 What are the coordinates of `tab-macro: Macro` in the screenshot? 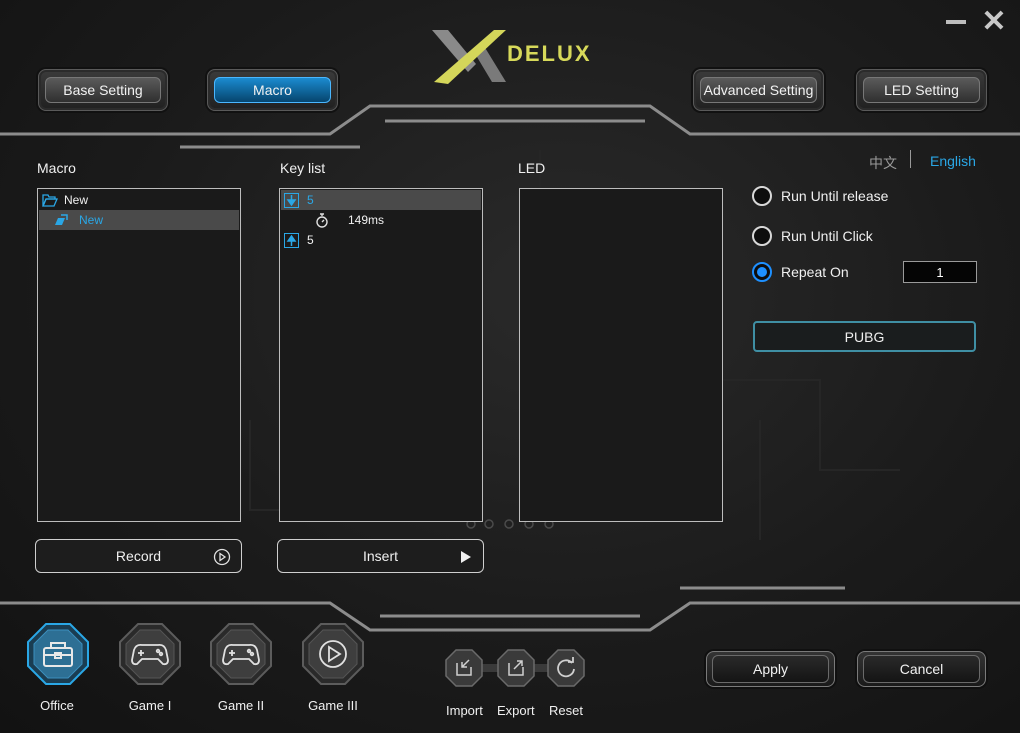 It's located at (272, 90).